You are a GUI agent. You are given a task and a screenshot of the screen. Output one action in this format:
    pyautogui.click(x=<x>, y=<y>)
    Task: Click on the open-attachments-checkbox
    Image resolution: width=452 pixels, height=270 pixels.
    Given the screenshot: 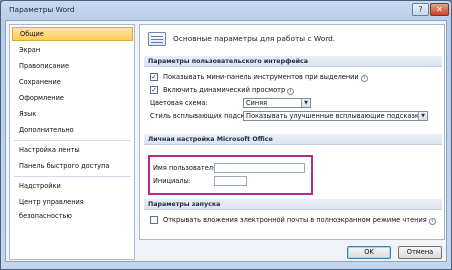 What is the action you would take?
    pyautogui.click(x=154, y=220)
    